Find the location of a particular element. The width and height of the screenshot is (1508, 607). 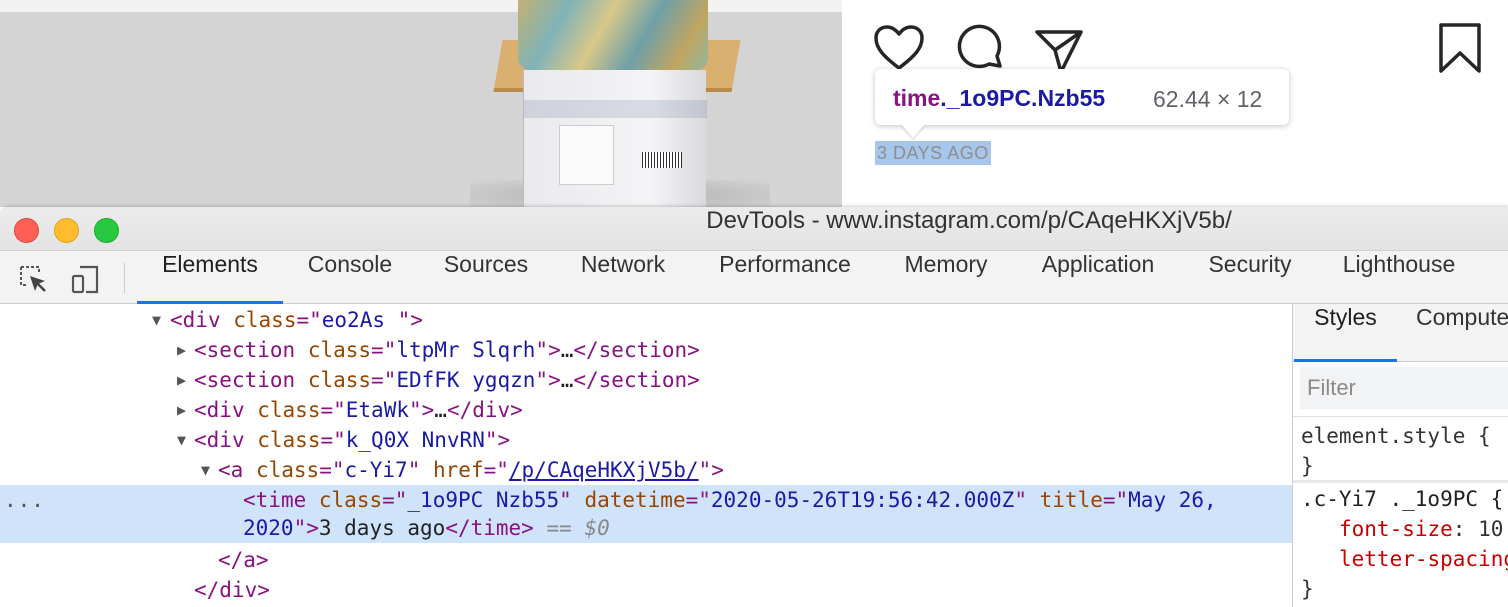

tooltip-classes: ._1o9PC.Nzb55 is located at coordinates (1023, 98).